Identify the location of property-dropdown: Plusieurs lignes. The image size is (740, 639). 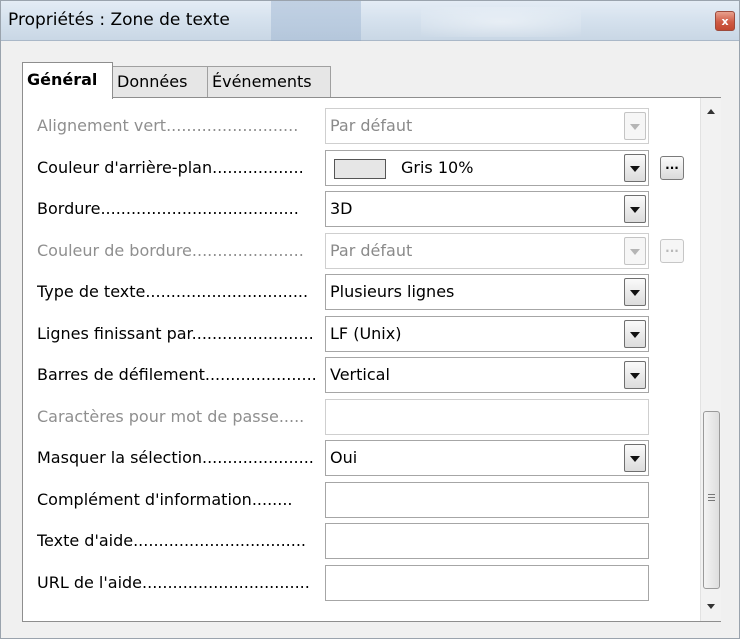
(487, 292).